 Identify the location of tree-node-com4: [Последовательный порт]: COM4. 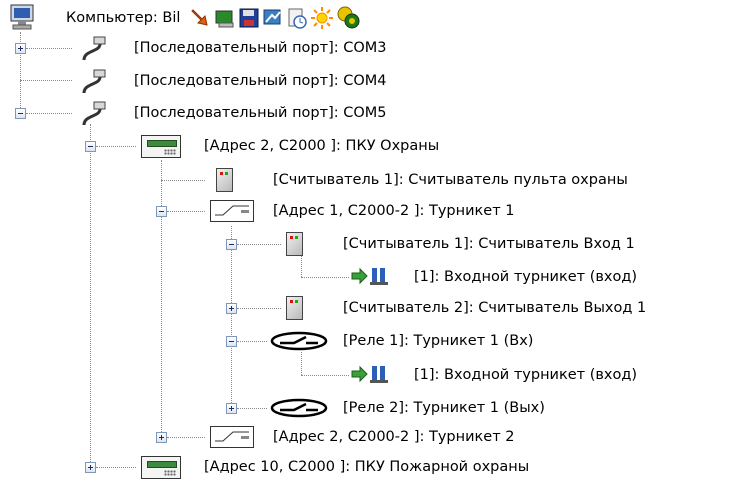
(260, 81).